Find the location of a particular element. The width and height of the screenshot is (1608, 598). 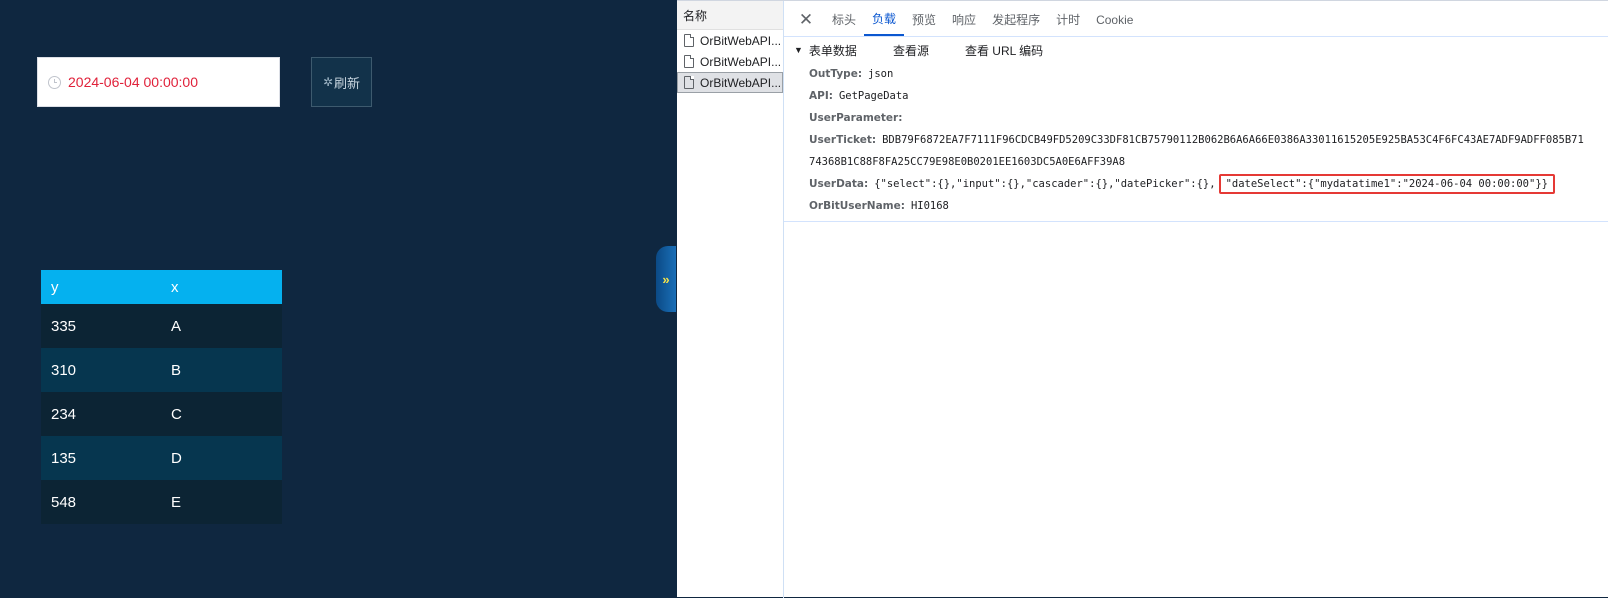

field-key: API: is located at coordinates (821, 96).